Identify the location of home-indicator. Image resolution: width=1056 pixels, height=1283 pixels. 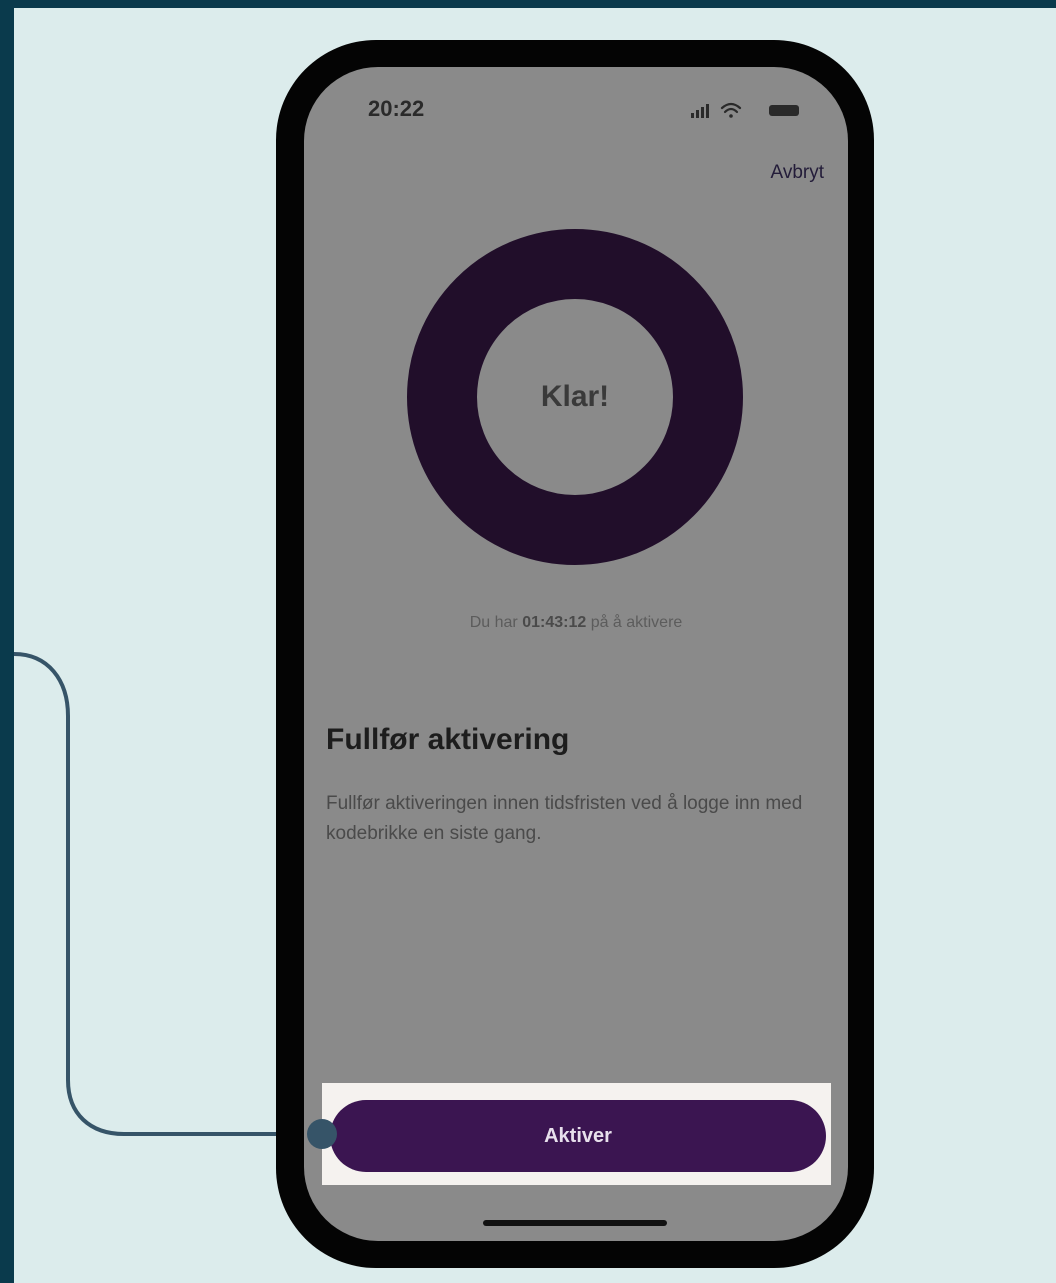
(575, 1223).